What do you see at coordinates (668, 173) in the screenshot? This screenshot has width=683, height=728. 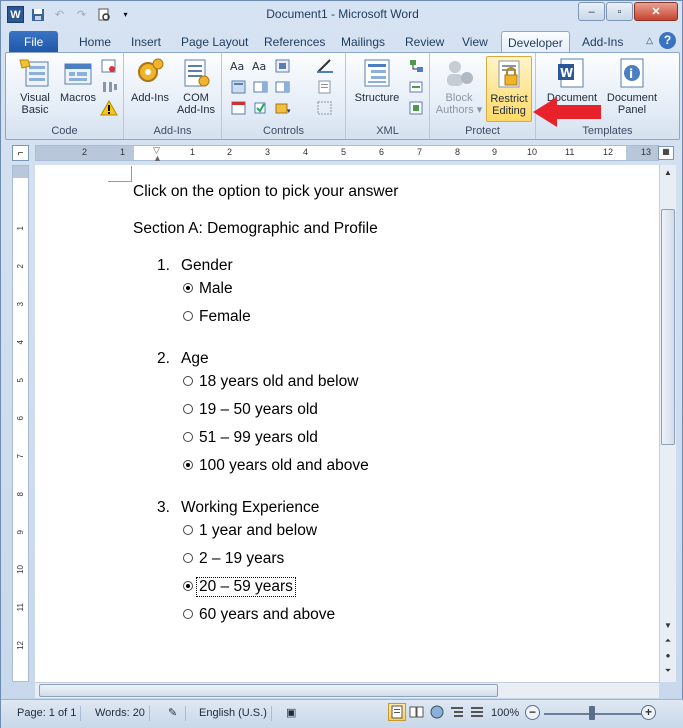 I see `scroll-up-icon: ▲` at bounding box center [668, 173].